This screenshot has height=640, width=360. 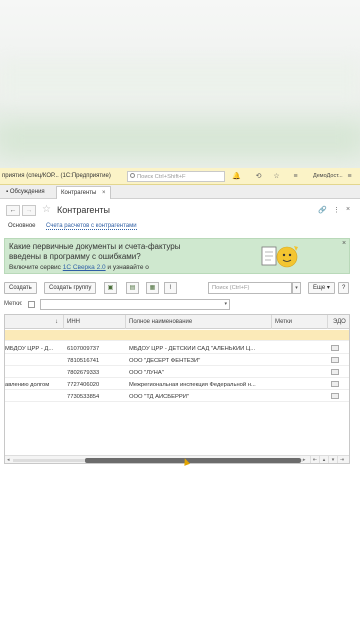 What do you see at coordinates (159, 396) in the screenshot?
I see `cell-full-name: ООО "ТД АЙСБЕРРИ"` at bounding box center [159, 396].